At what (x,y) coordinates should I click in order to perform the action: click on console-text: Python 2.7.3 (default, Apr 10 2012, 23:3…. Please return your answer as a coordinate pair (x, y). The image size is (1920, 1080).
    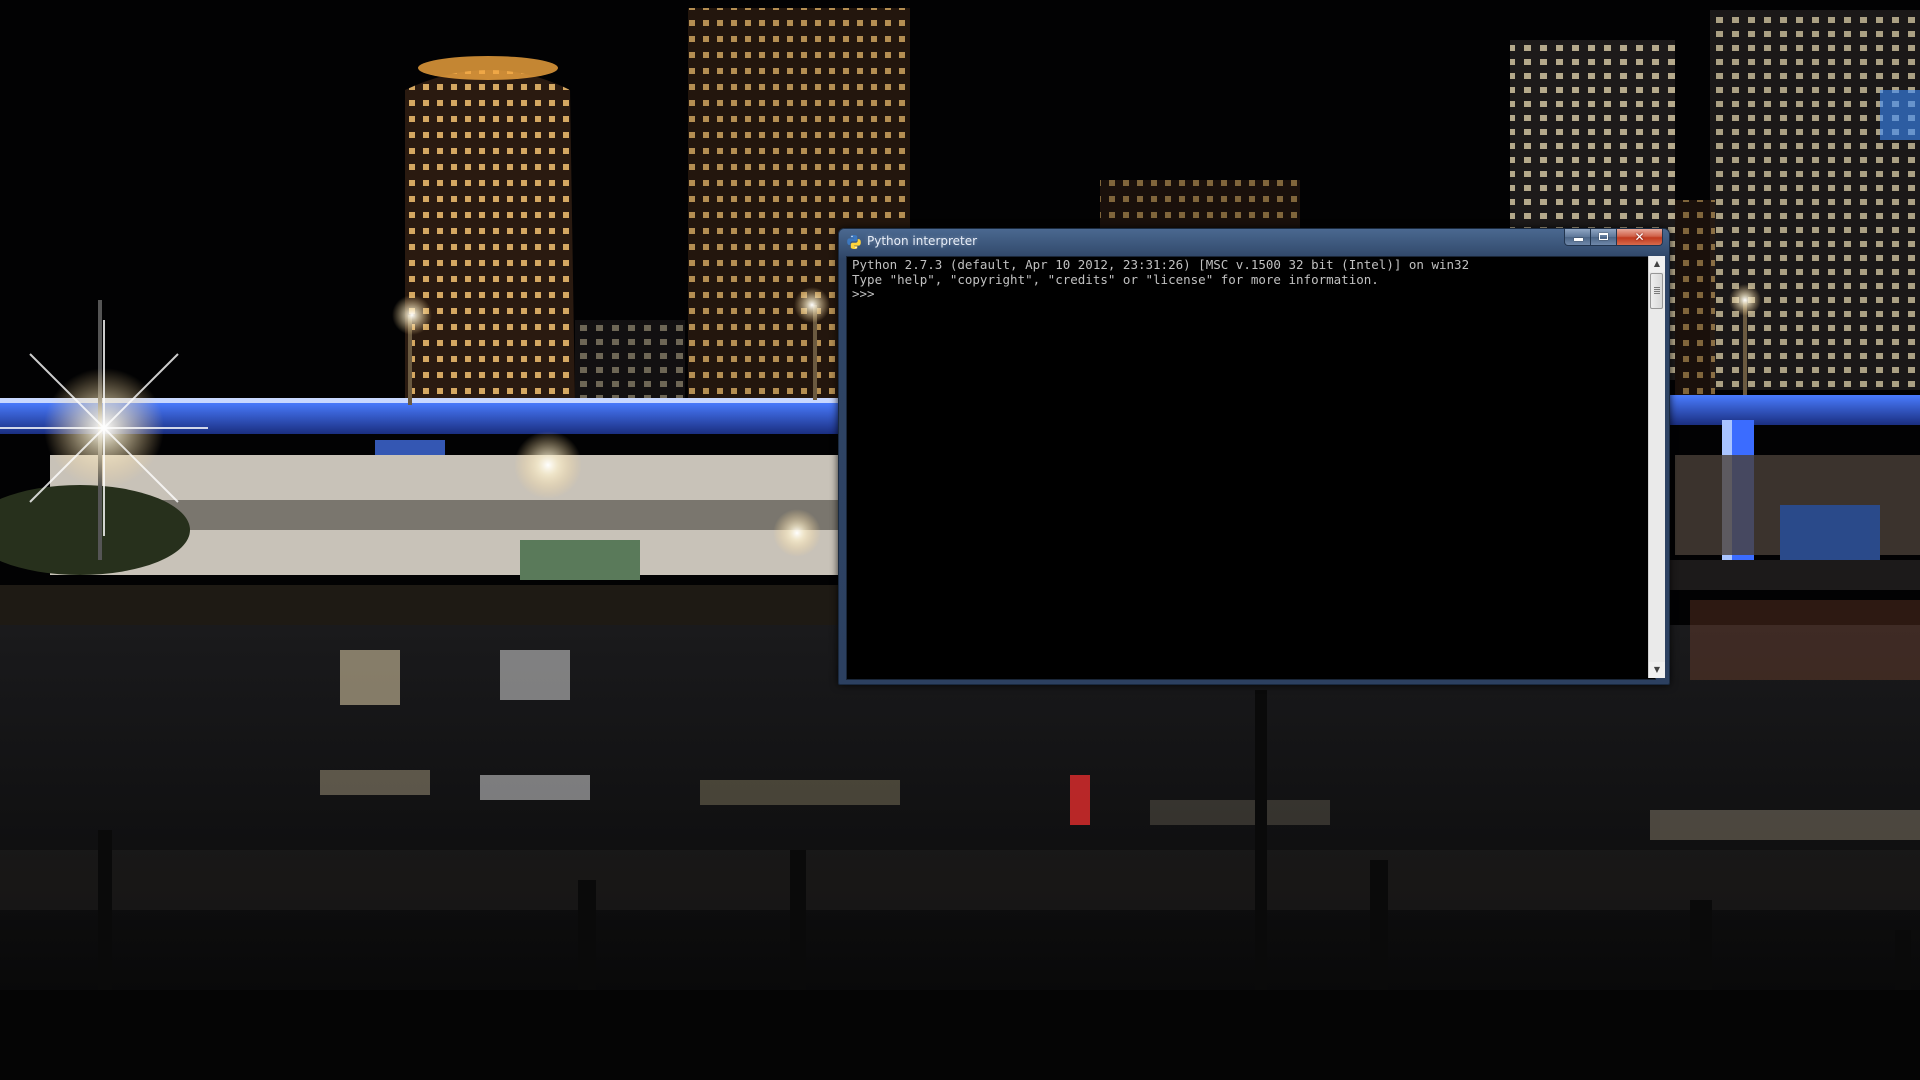
    Looking at the image, I should click on (1161, 279).